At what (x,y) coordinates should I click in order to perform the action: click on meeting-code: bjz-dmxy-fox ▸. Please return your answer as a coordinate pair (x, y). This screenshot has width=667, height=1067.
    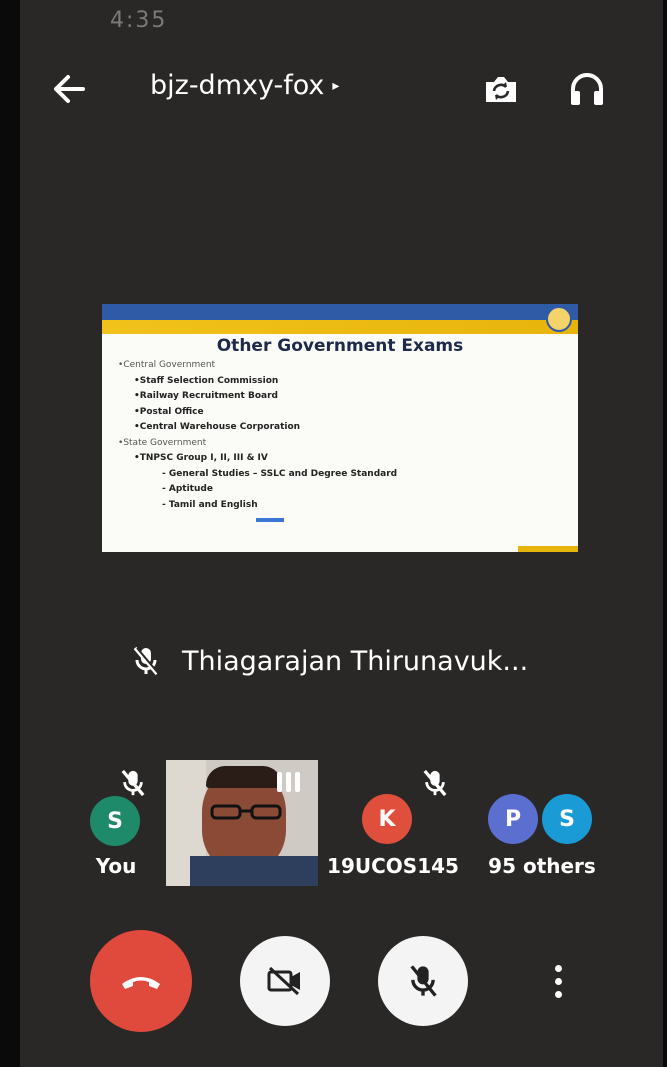
    Looking at the image, I should click on (244, 85).